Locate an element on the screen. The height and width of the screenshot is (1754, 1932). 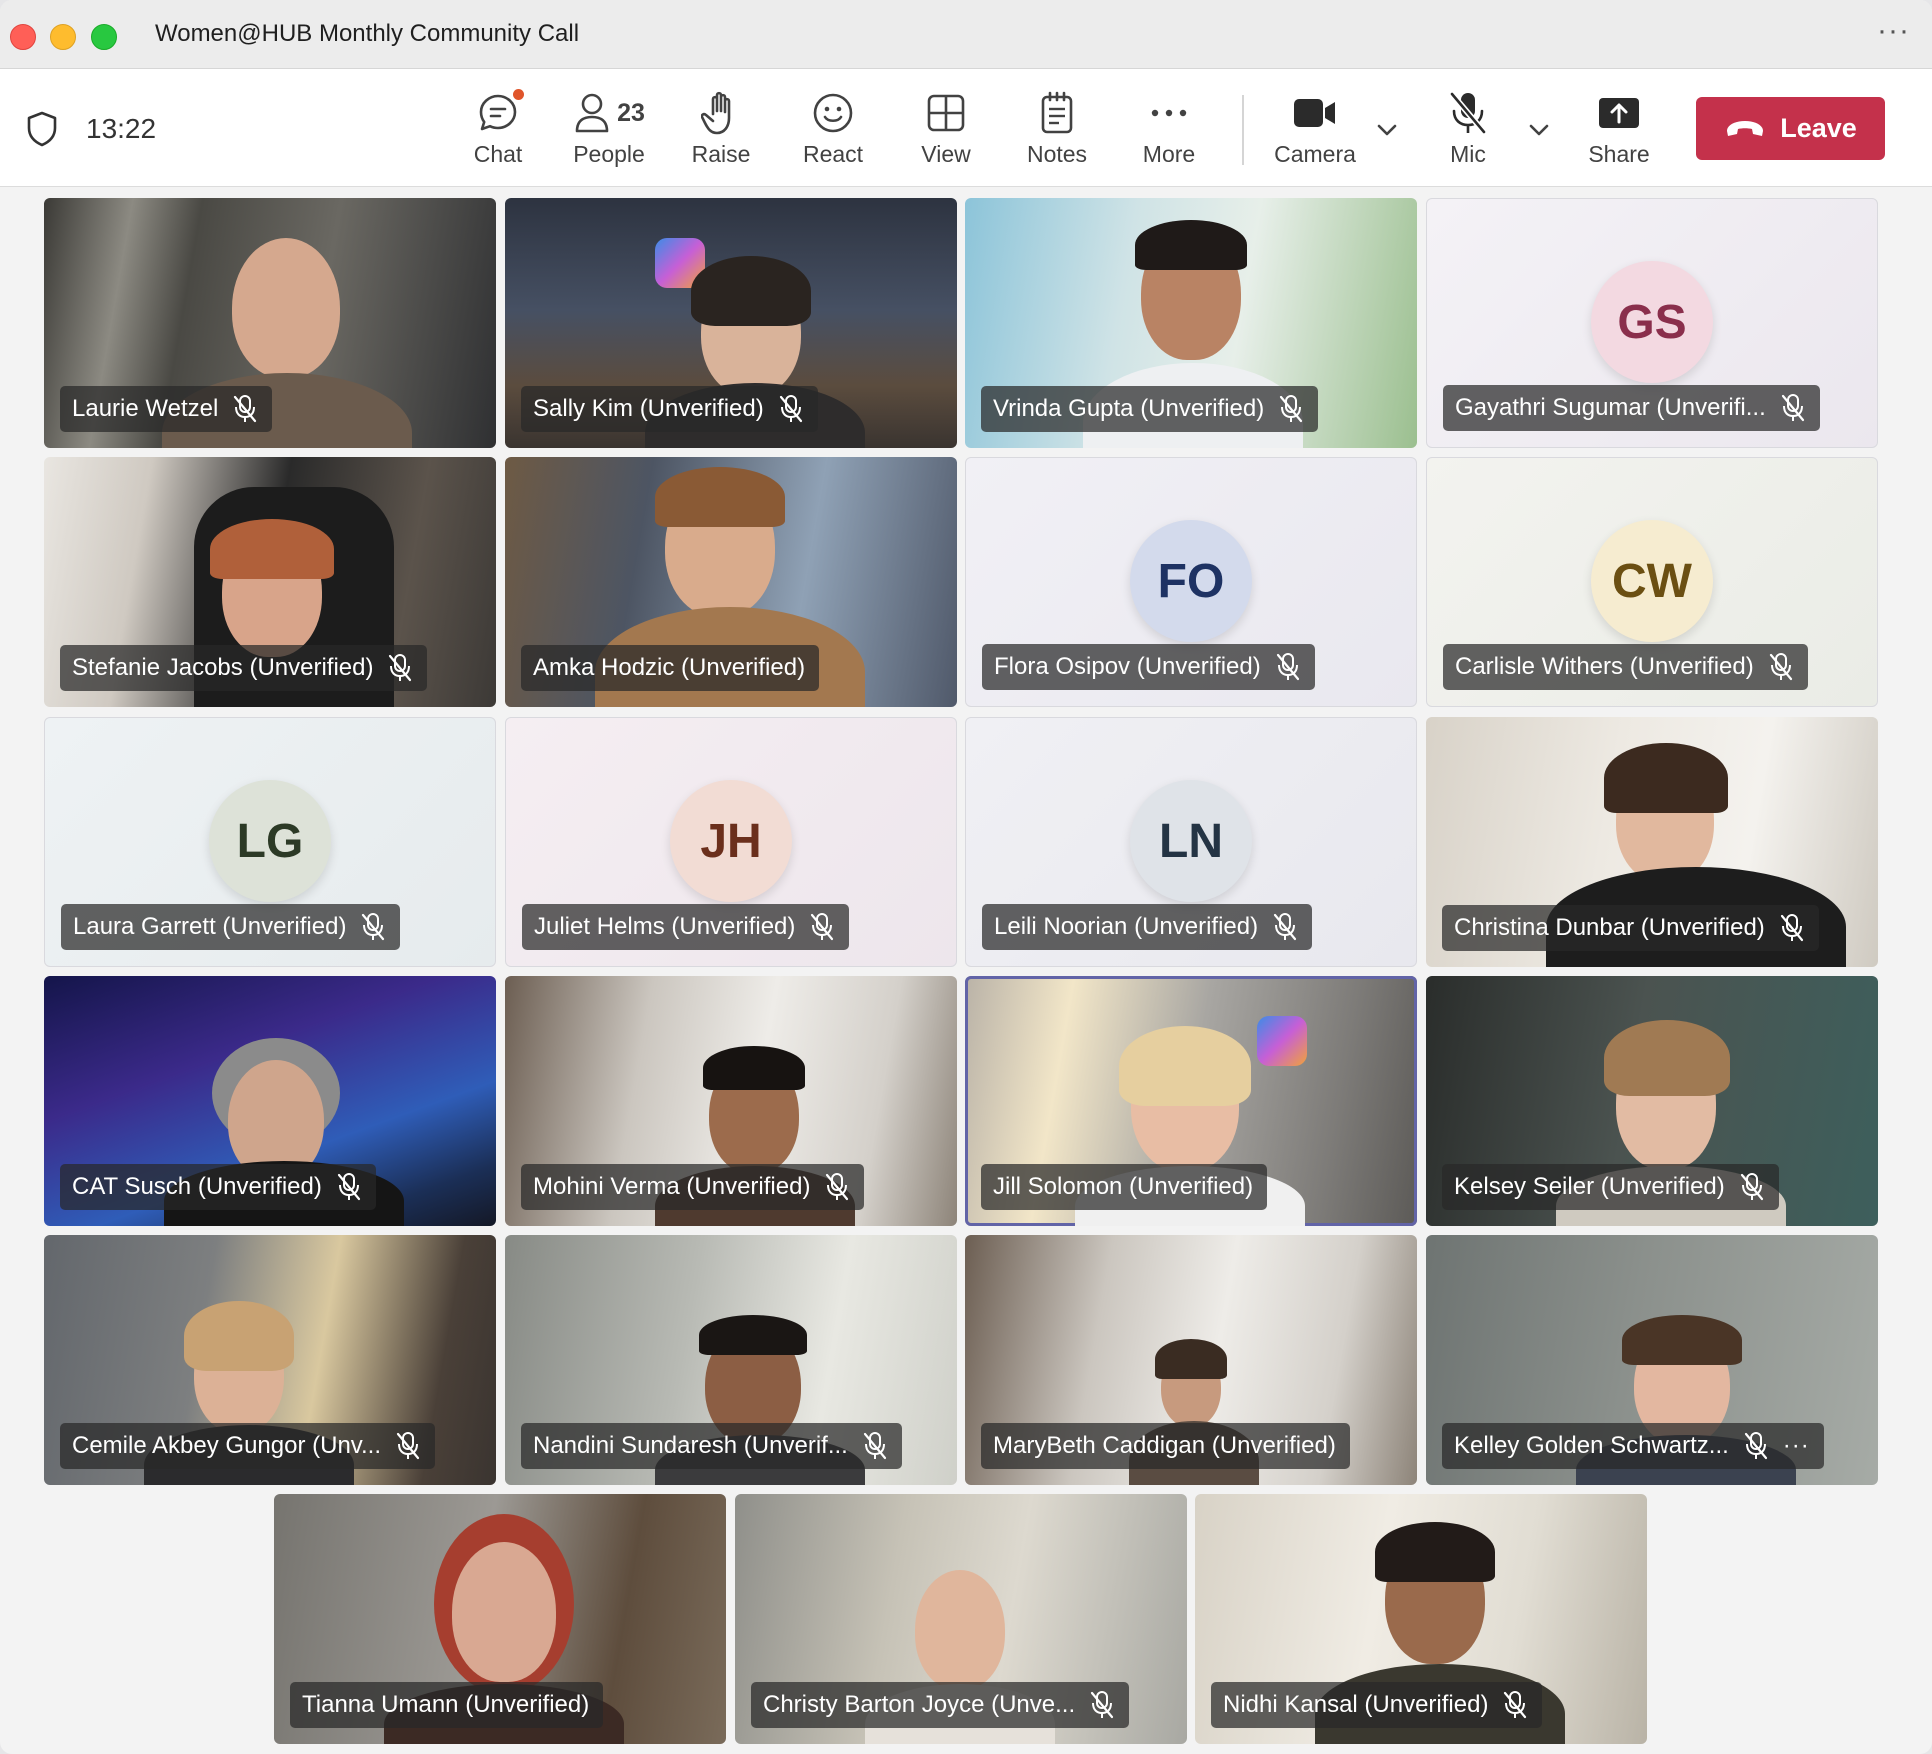
participant-name: Vrinda Gupta (Unverified) is located at coordinates (1129, 408).